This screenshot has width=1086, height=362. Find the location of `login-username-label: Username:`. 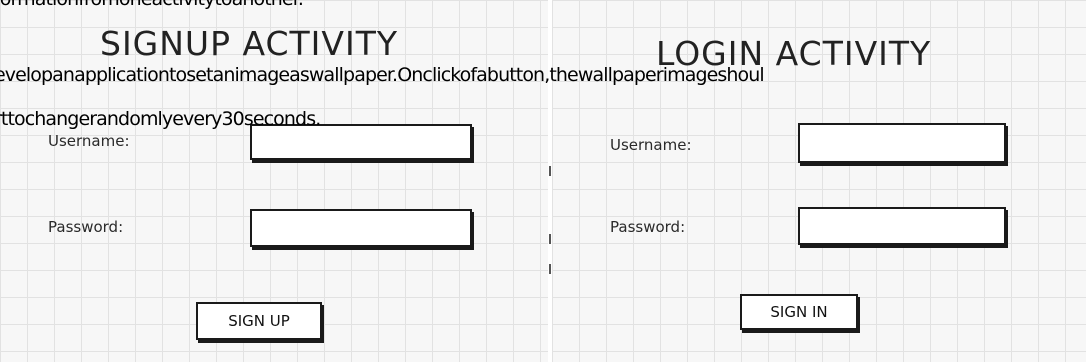

login-username-label: Username: is located at coordinates (651, 145).